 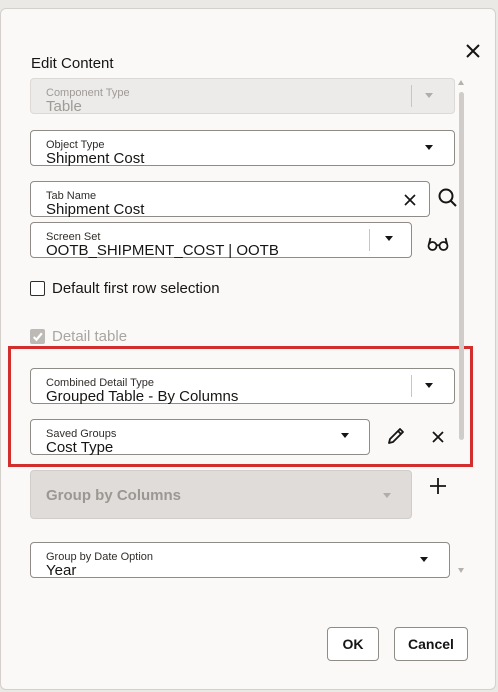 What do you see at coordinates (221, 494) in the screenshot?
I see `group-by-columns-button: Group by Columns` at bounding box center [221, 494].